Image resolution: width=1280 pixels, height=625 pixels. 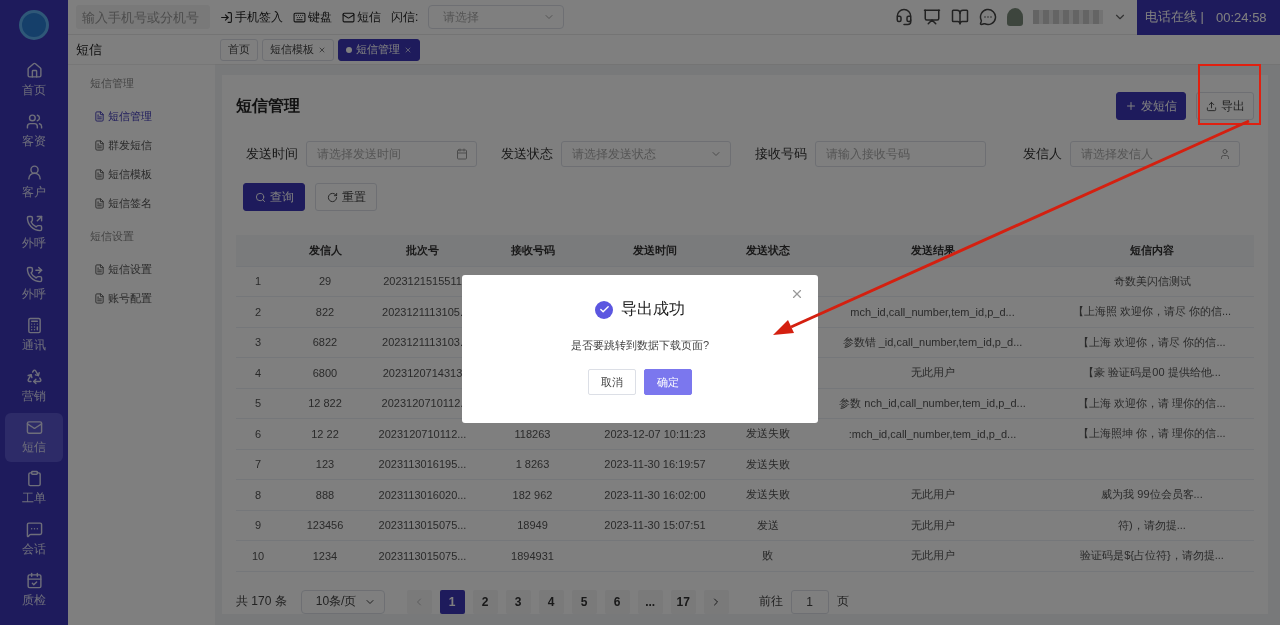 I want to click on home-icon, so click(x=34, y=70).